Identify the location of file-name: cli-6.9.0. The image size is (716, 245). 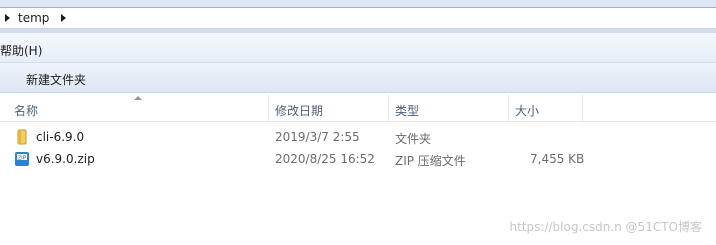
(60, 137).